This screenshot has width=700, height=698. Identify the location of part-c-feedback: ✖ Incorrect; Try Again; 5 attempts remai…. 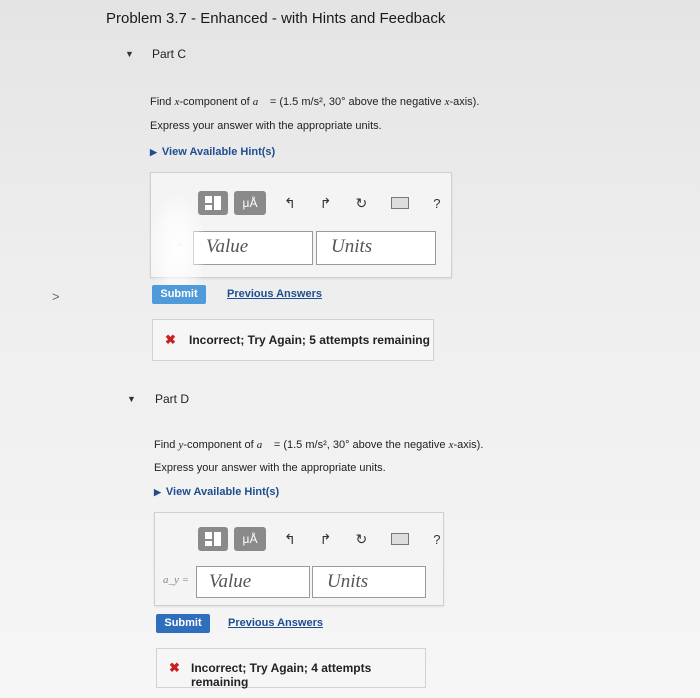
(293, 340).